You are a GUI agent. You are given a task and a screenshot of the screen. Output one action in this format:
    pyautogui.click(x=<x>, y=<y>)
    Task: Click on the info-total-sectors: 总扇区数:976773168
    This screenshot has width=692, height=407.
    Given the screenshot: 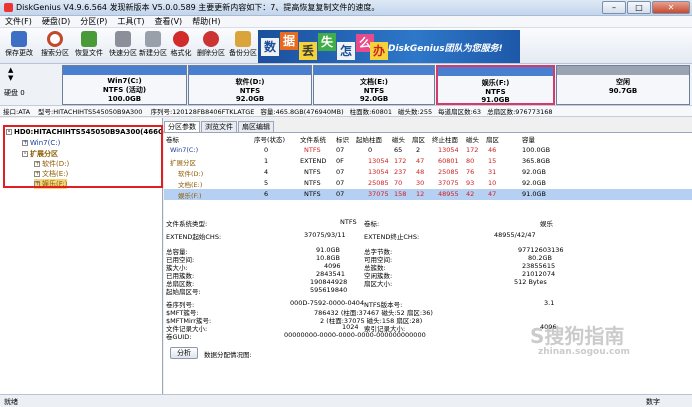 What is the action you would take?
    pyautogui.click(x=520, y=112)
    